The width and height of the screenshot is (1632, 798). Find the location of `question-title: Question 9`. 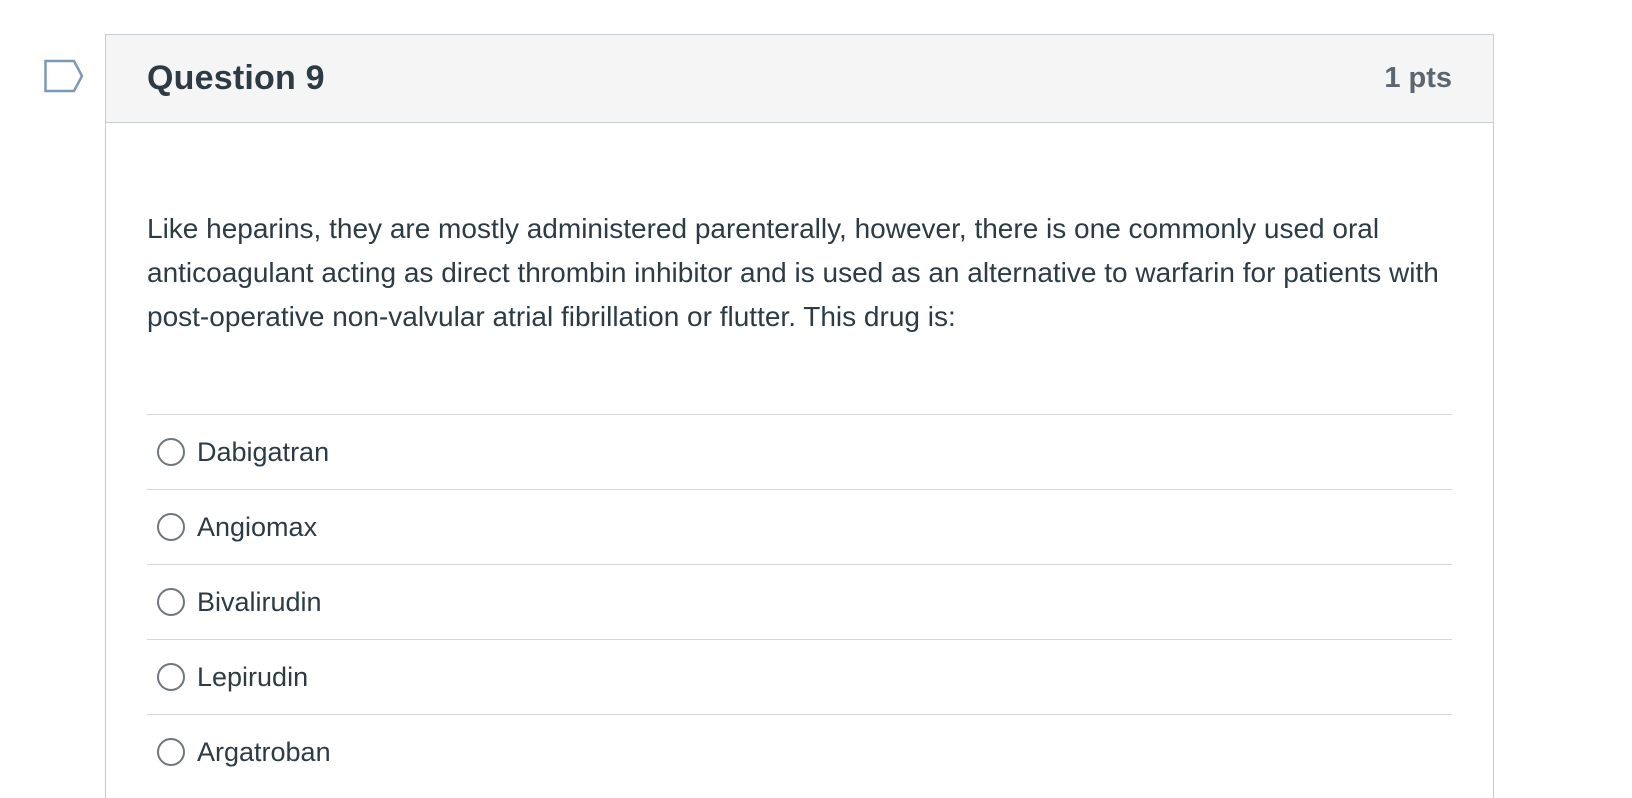

question-title: Question 9 is located at coordinates (236, 78).